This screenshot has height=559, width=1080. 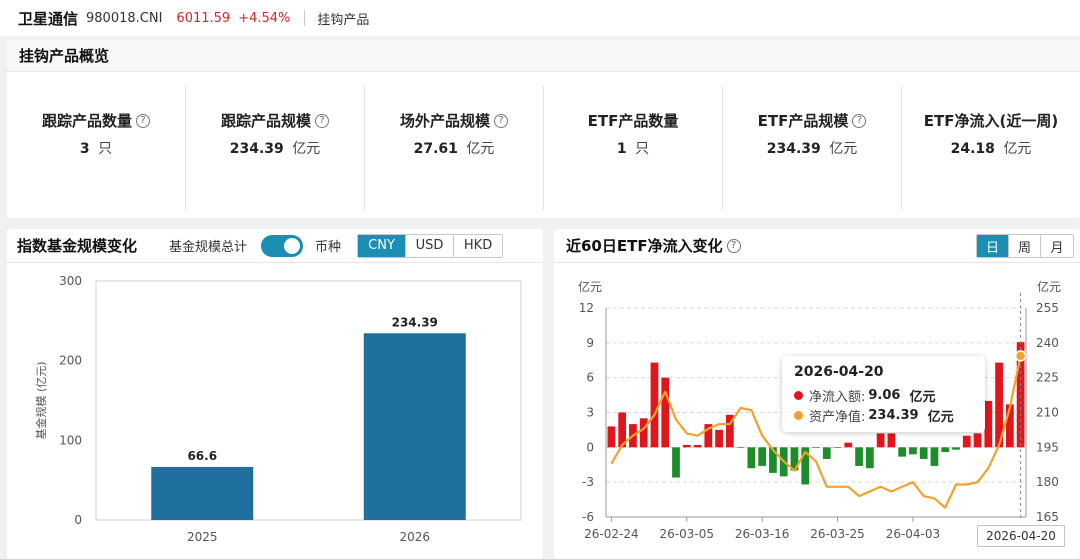 What do you see at coordinates (883, 415) in the screenshot?
I see `tooltip-row-nav: 资产净值: 234.39 亿元` at bounding box center [883, 415].